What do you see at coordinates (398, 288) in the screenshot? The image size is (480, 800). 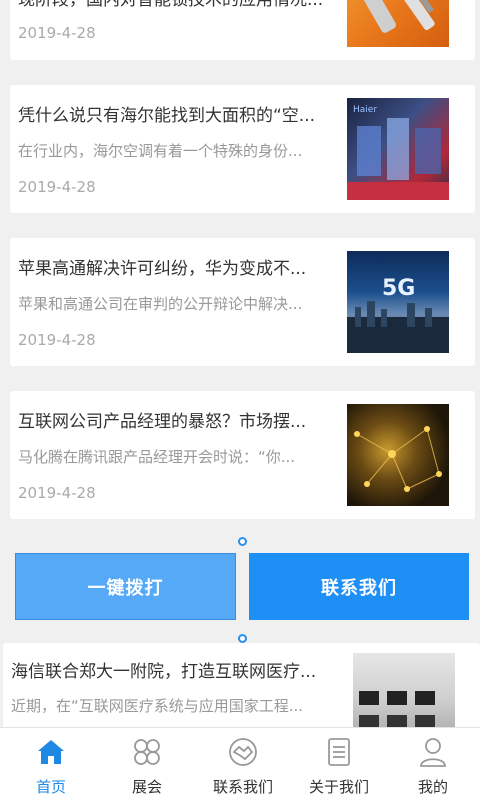 I see `fiveg-text: 5G` at bounding box center [398, 288].